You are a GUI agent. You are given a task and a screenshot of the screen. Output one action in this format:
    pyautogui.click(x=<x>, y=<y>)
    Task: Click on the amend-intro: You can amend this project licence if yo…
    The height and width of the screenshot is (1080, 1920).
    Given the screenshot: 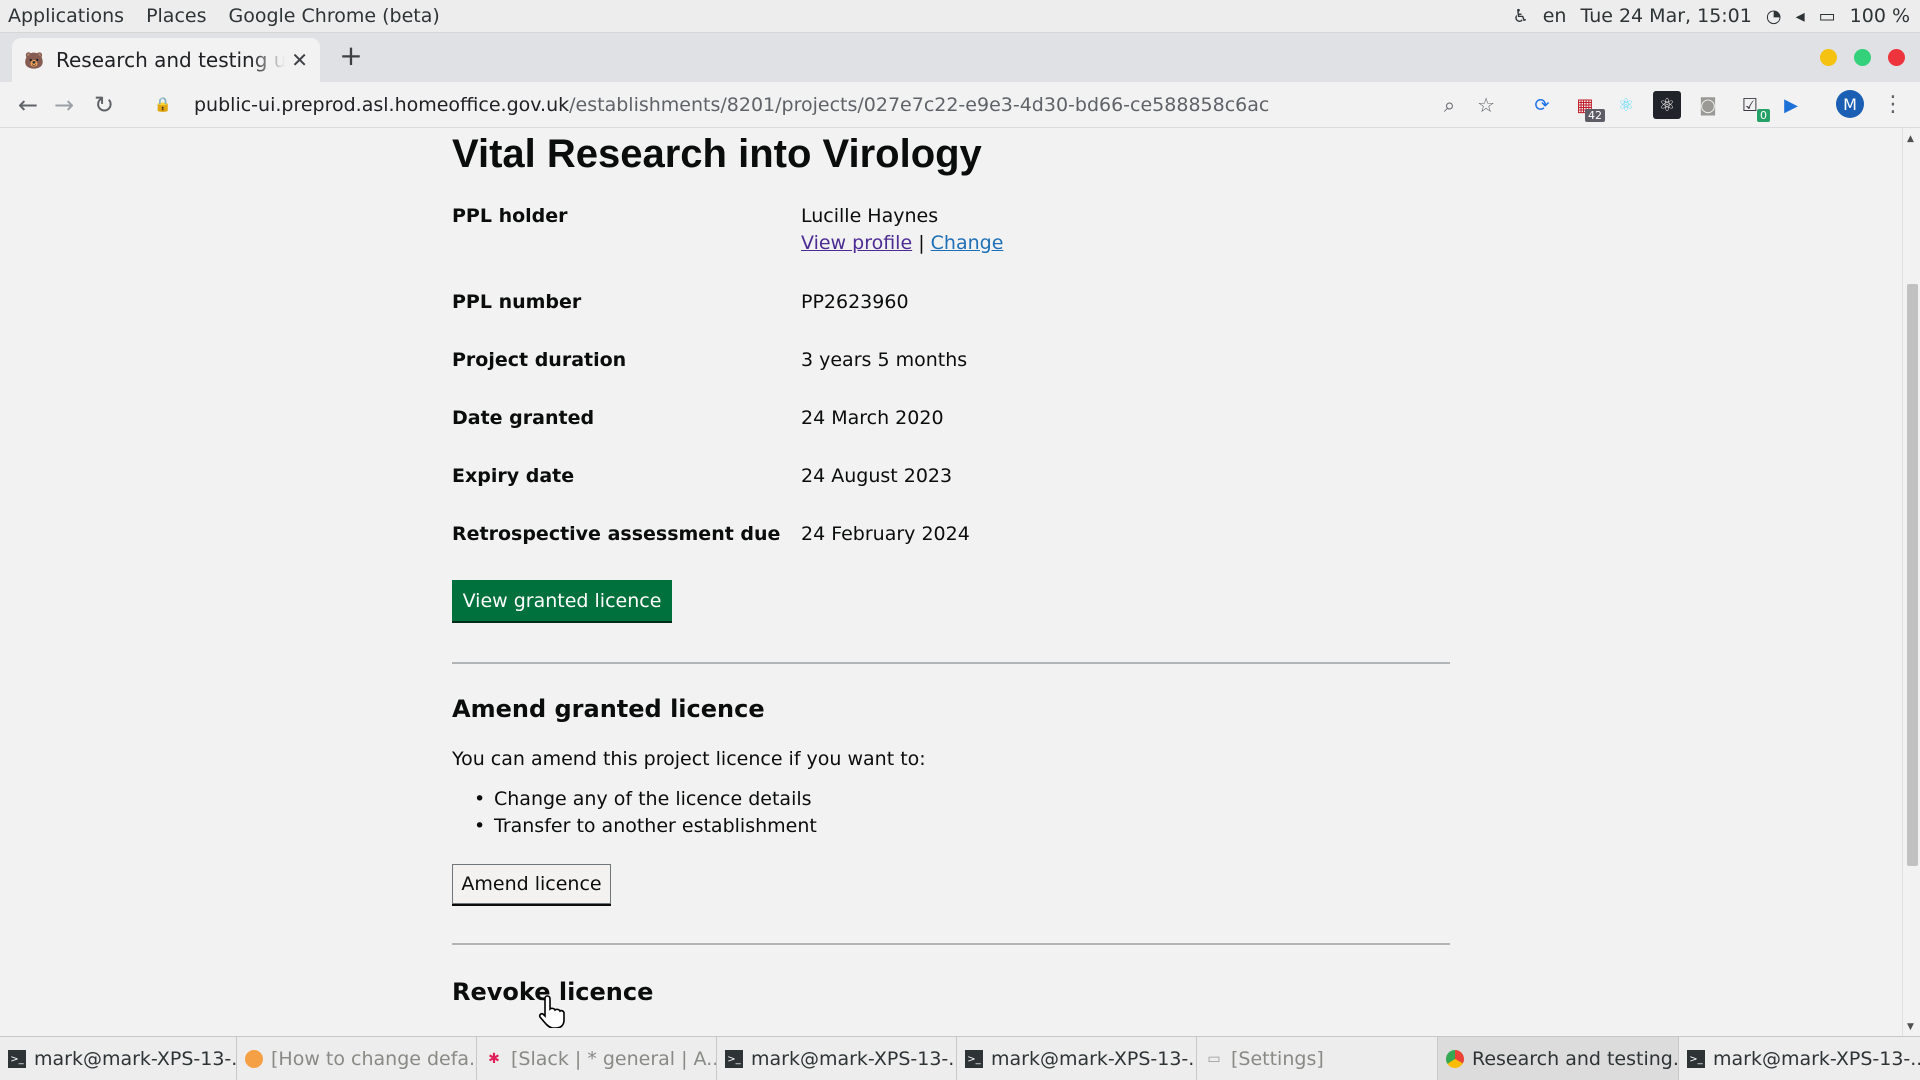 What is the action you would take?
    pyautogui.click(x=689, y=759)
    